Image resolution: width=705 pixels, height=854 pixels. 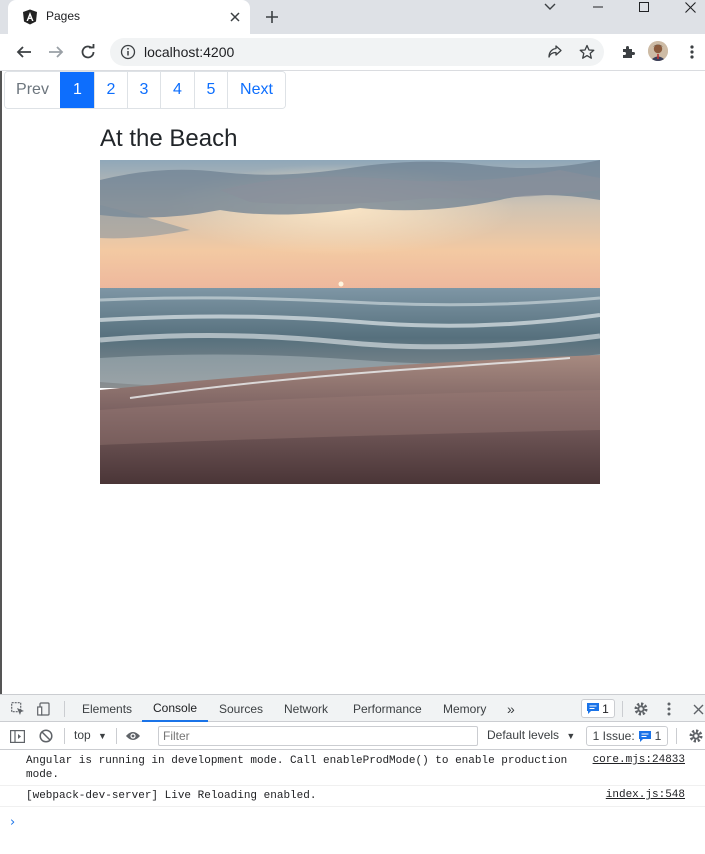 I want to click on console-filter-input, so click(x=318, y=736).